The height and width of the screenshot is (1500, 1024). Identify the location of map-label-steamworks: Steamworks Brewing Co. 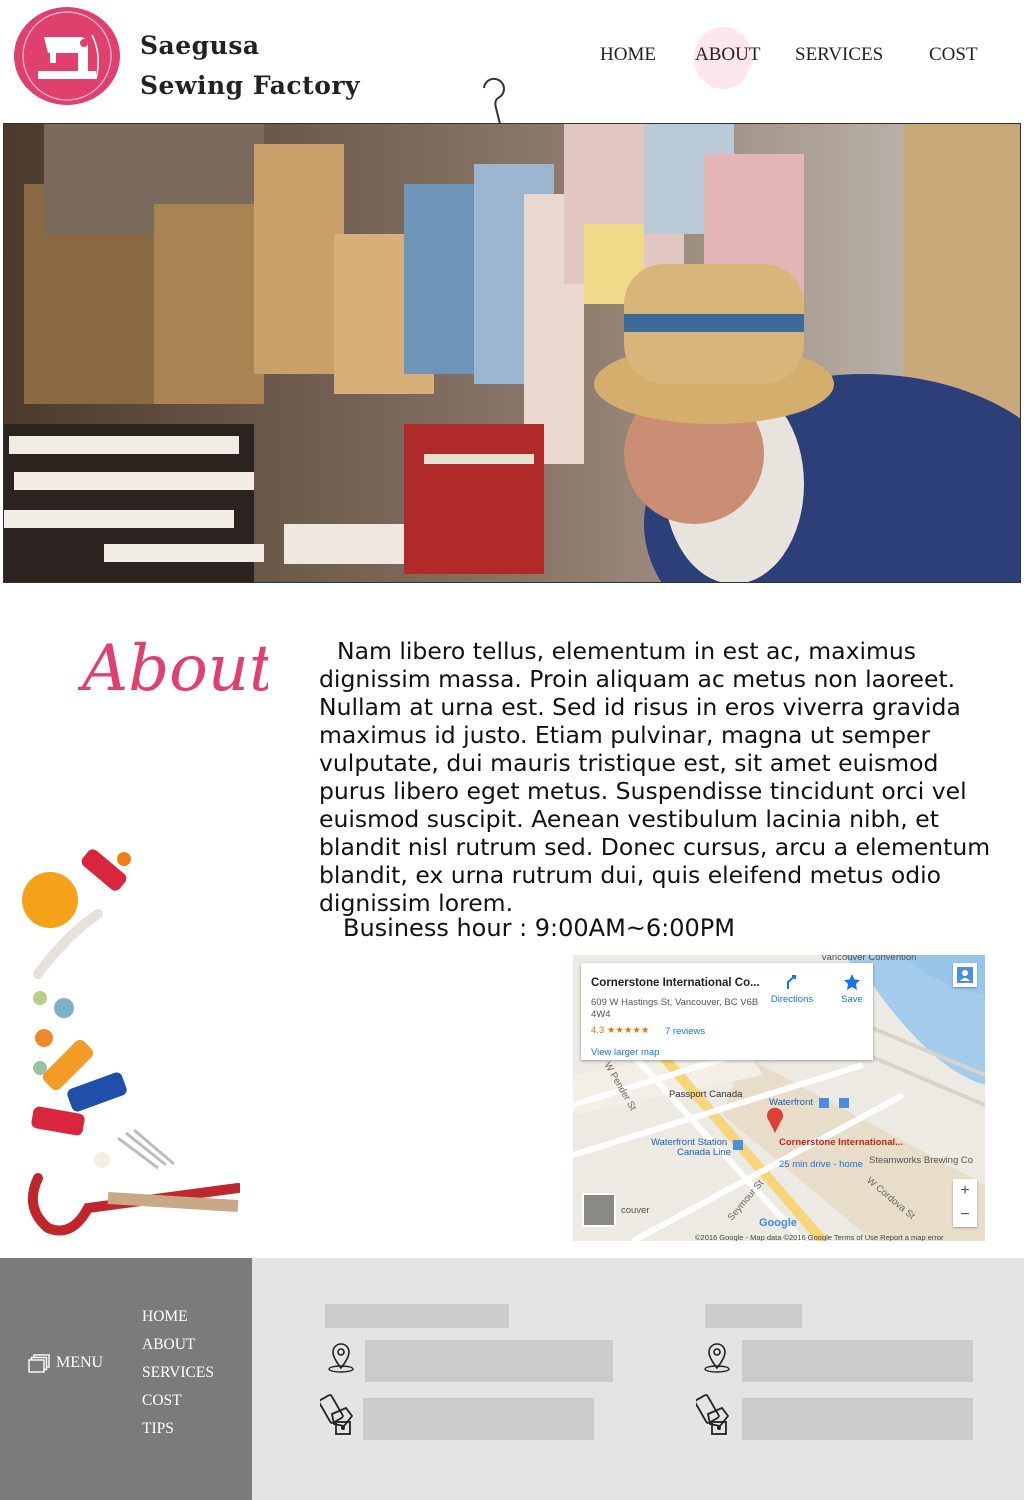
(921, 1160).